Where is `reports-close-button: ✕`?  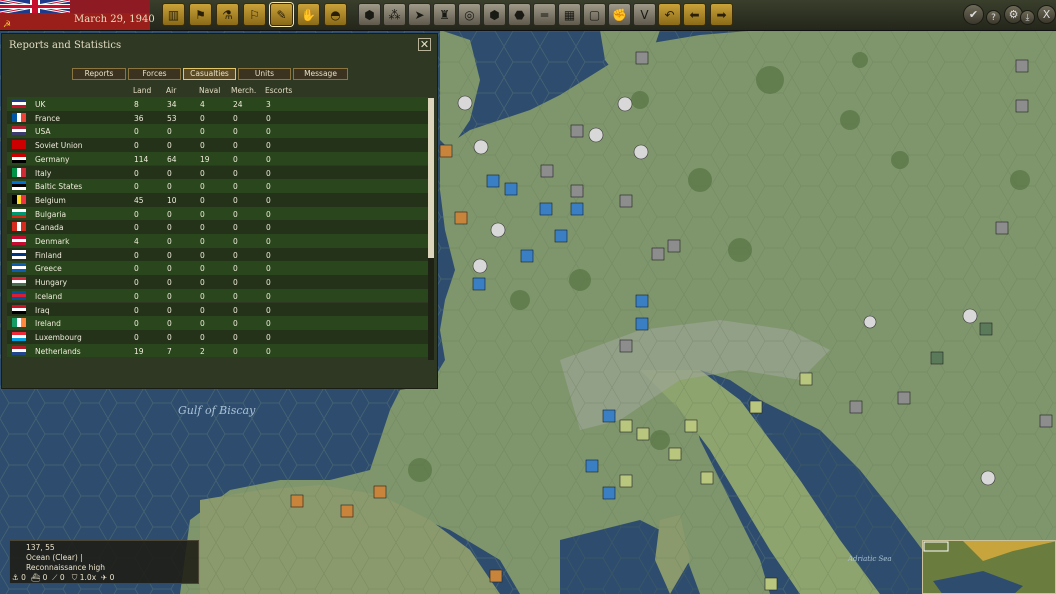
reports-close-button: ✕ is located at coordinates (424, 44).